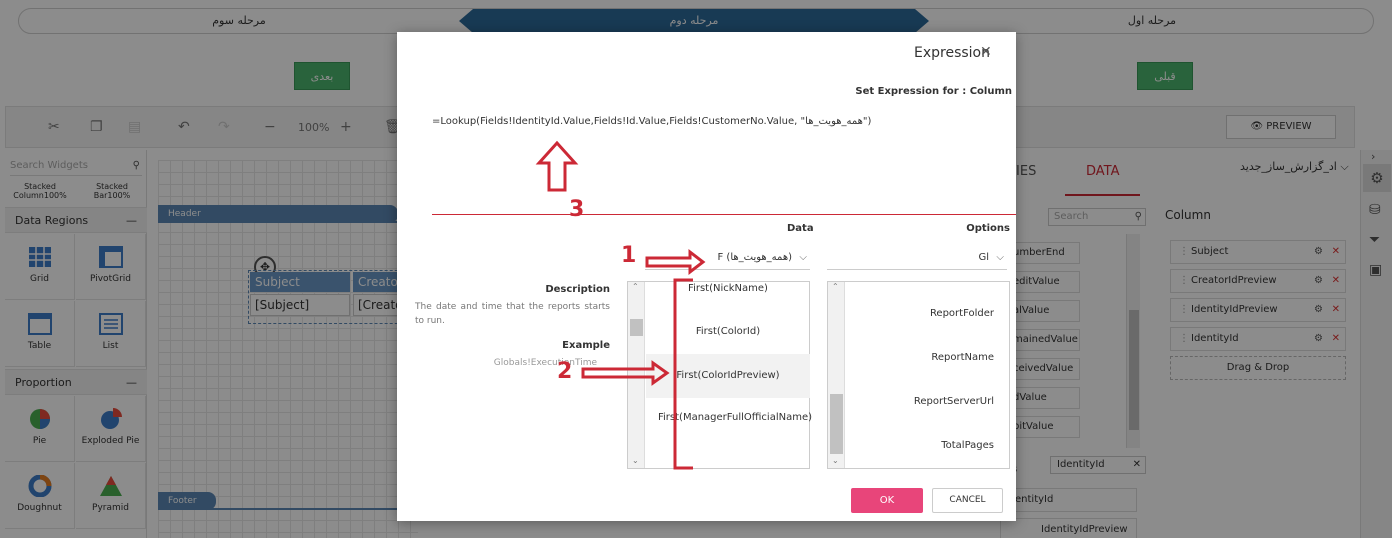  Describe the element at coordinates (577, 209) in the screenshot. I see `annotation-3: 3` at that location.